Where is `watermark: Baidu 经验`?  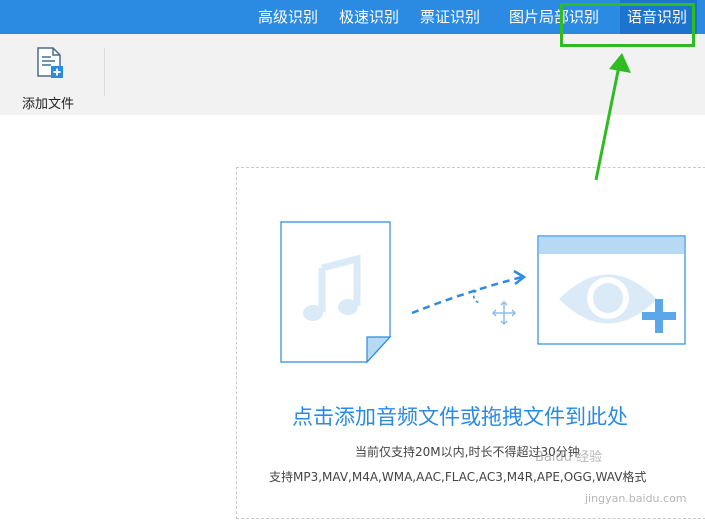 watermark: Baidu 经验 is located at coordinates (569, 457).